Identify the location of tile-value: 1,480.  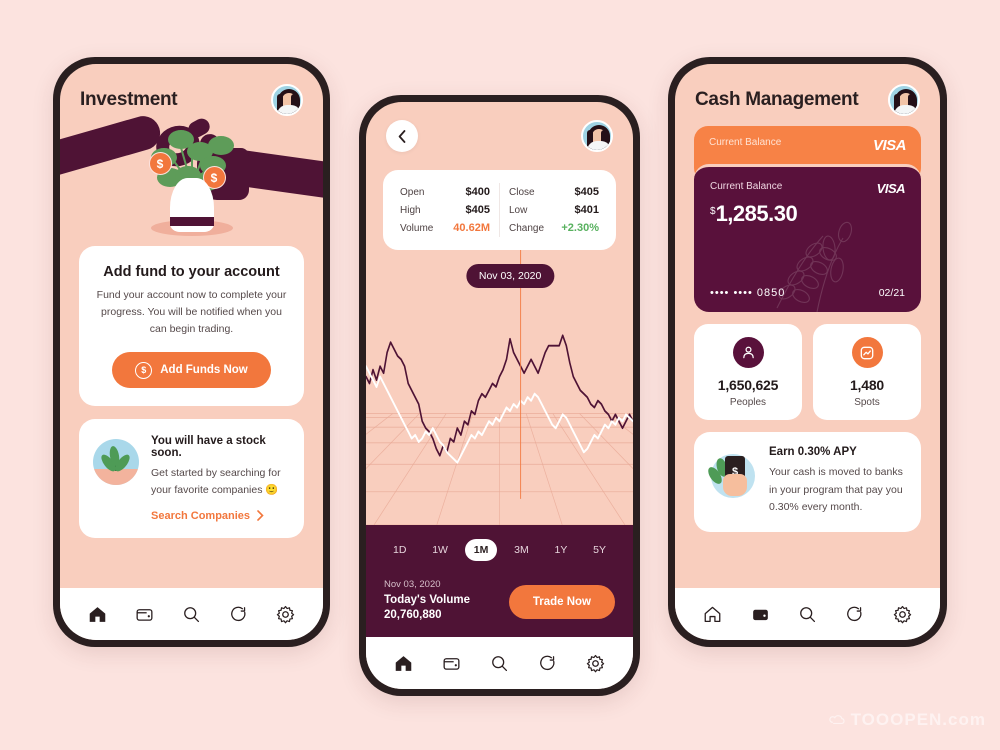
(867, 385).